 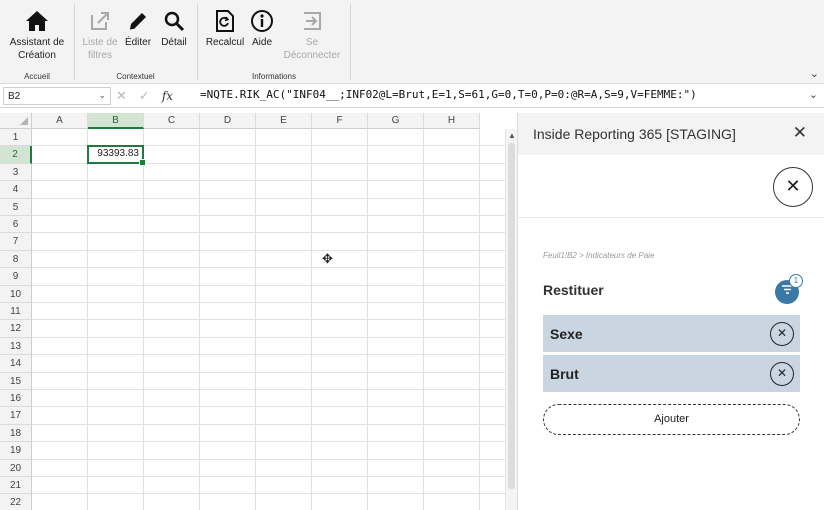 I want to click on row-header: 12, so click(x=16, y=329).